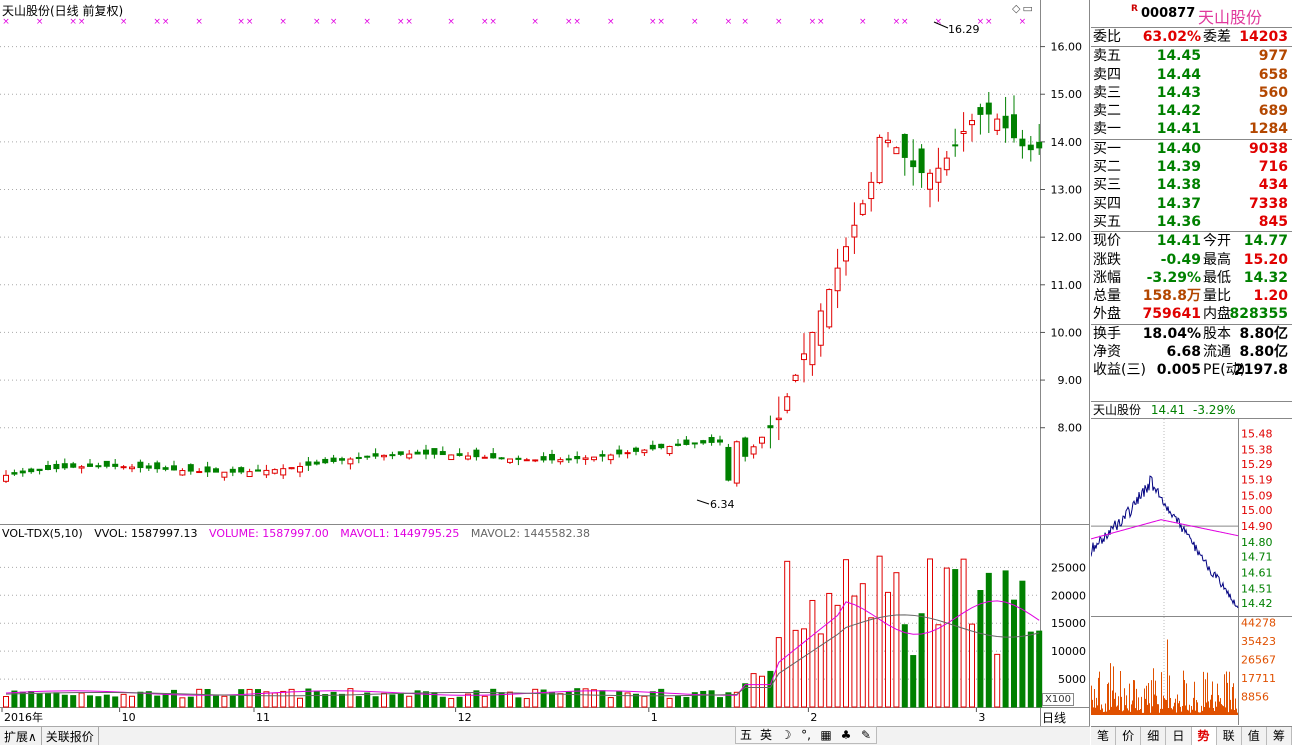 This screenshot has width=1292, height=745. I want to click on ime-keyboard-icon: ▦, so click(826, 735).